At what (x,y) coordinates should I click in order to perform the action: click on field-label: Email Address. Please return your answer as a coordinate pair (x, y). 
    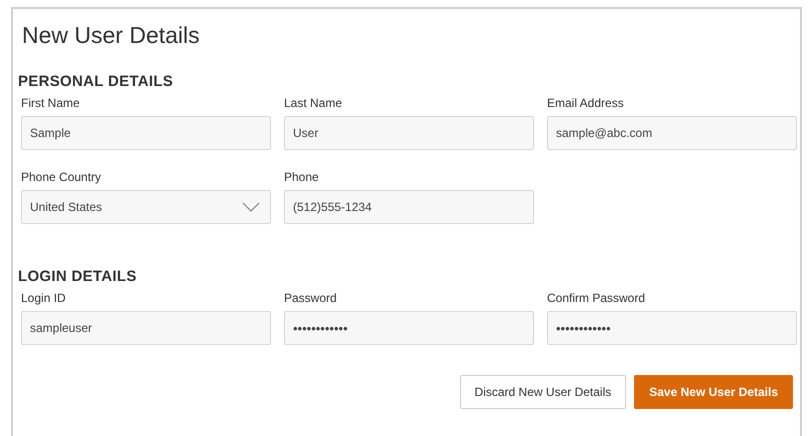
    Looking at the image, I should click on (586, 103).